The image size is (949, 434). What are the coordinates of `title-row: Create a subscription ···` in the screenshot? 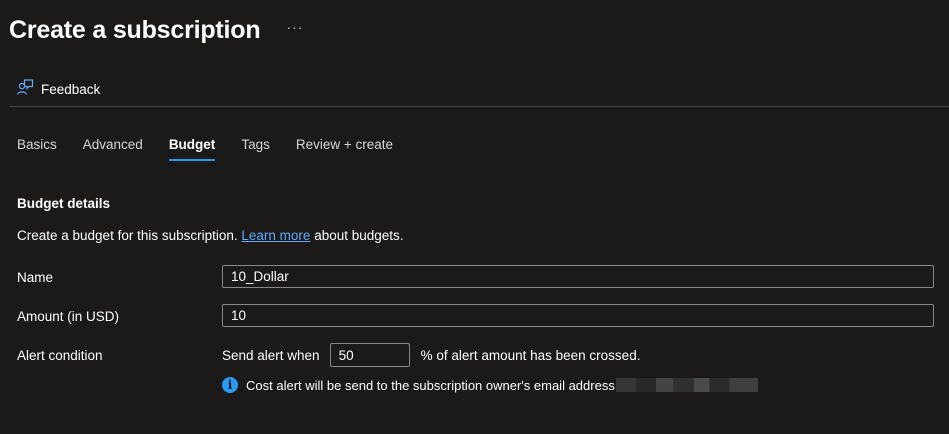 It's located at (156, 30).